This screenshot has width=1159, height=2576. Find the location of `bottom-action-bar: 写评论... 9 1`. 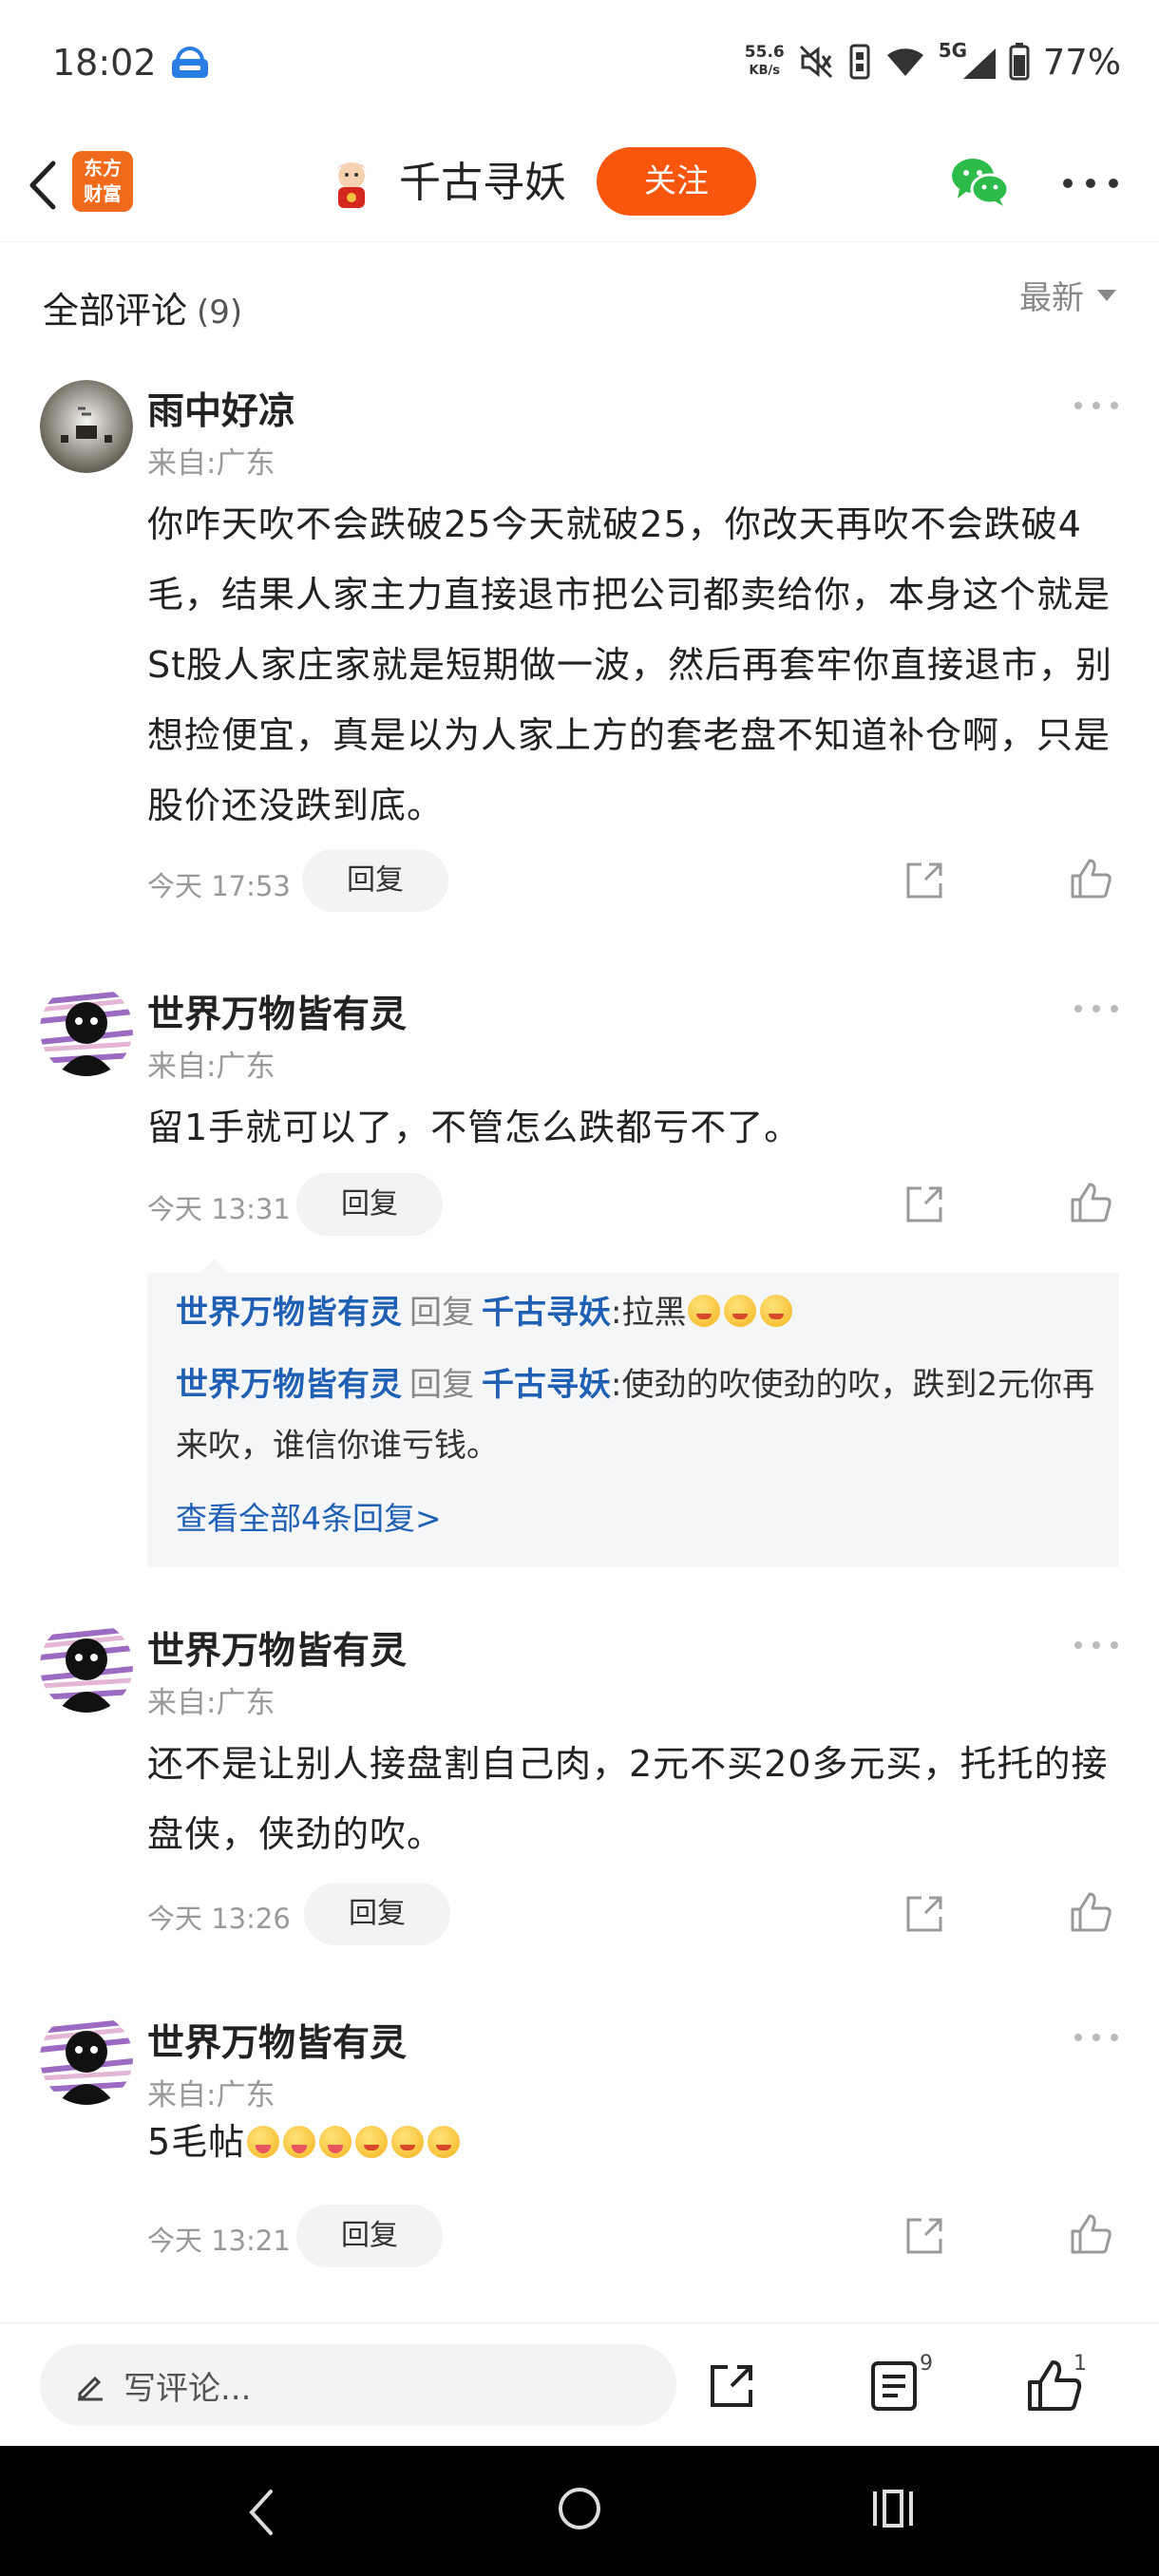

bottom-action-bar: 写评论... 9 1 is located at coordinates (579, 2384).